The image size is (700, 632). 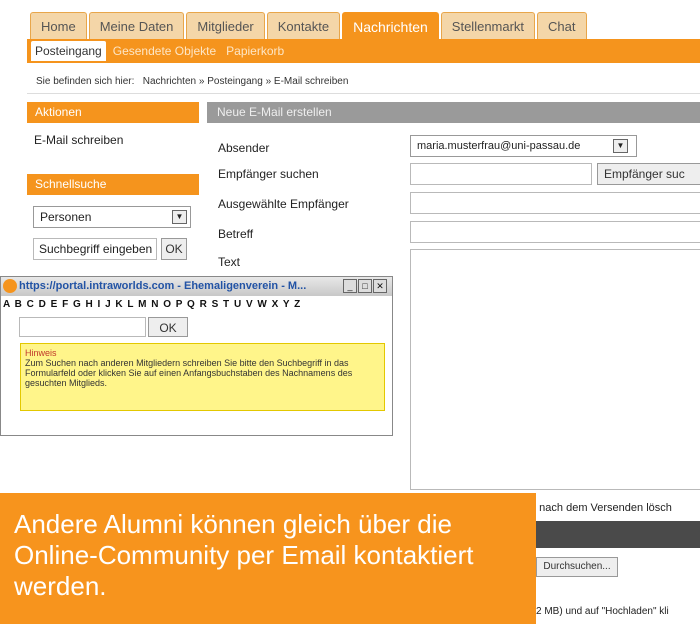 I want to click on search-type-select: Personen ▼, so click(x=112, y=217).